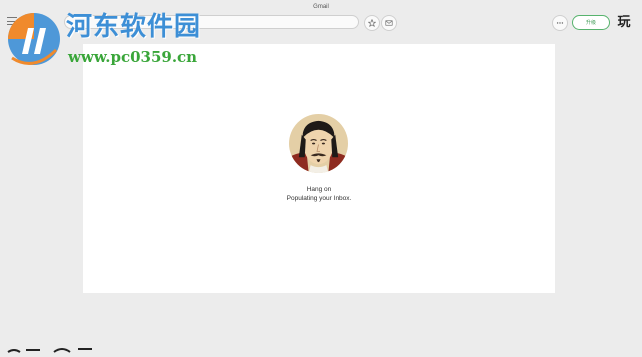 The width and height of the screenshot is (642, 357). What do you see at coordinates (133, 57) in the screenshot?
I see `watermark-url: www.pc0359.cn` at bounding box center [133, 57].